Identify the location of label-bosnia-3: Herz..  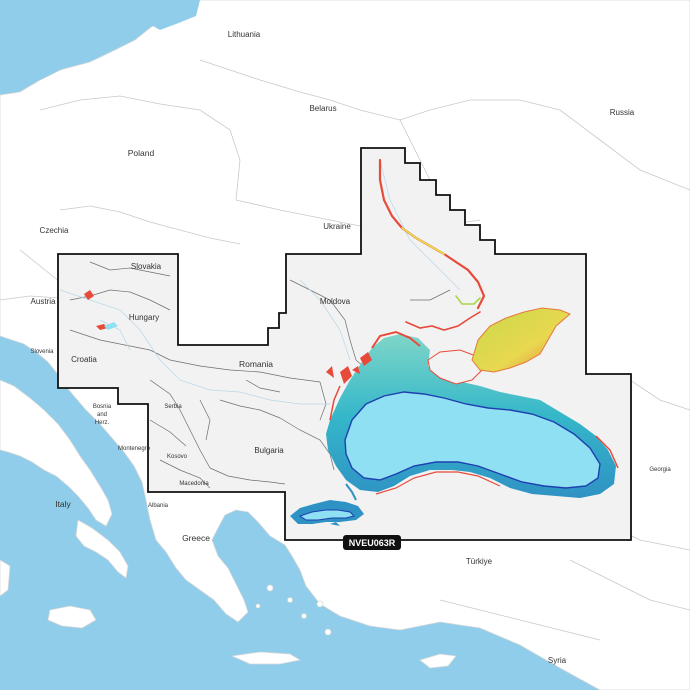
(102, 423).